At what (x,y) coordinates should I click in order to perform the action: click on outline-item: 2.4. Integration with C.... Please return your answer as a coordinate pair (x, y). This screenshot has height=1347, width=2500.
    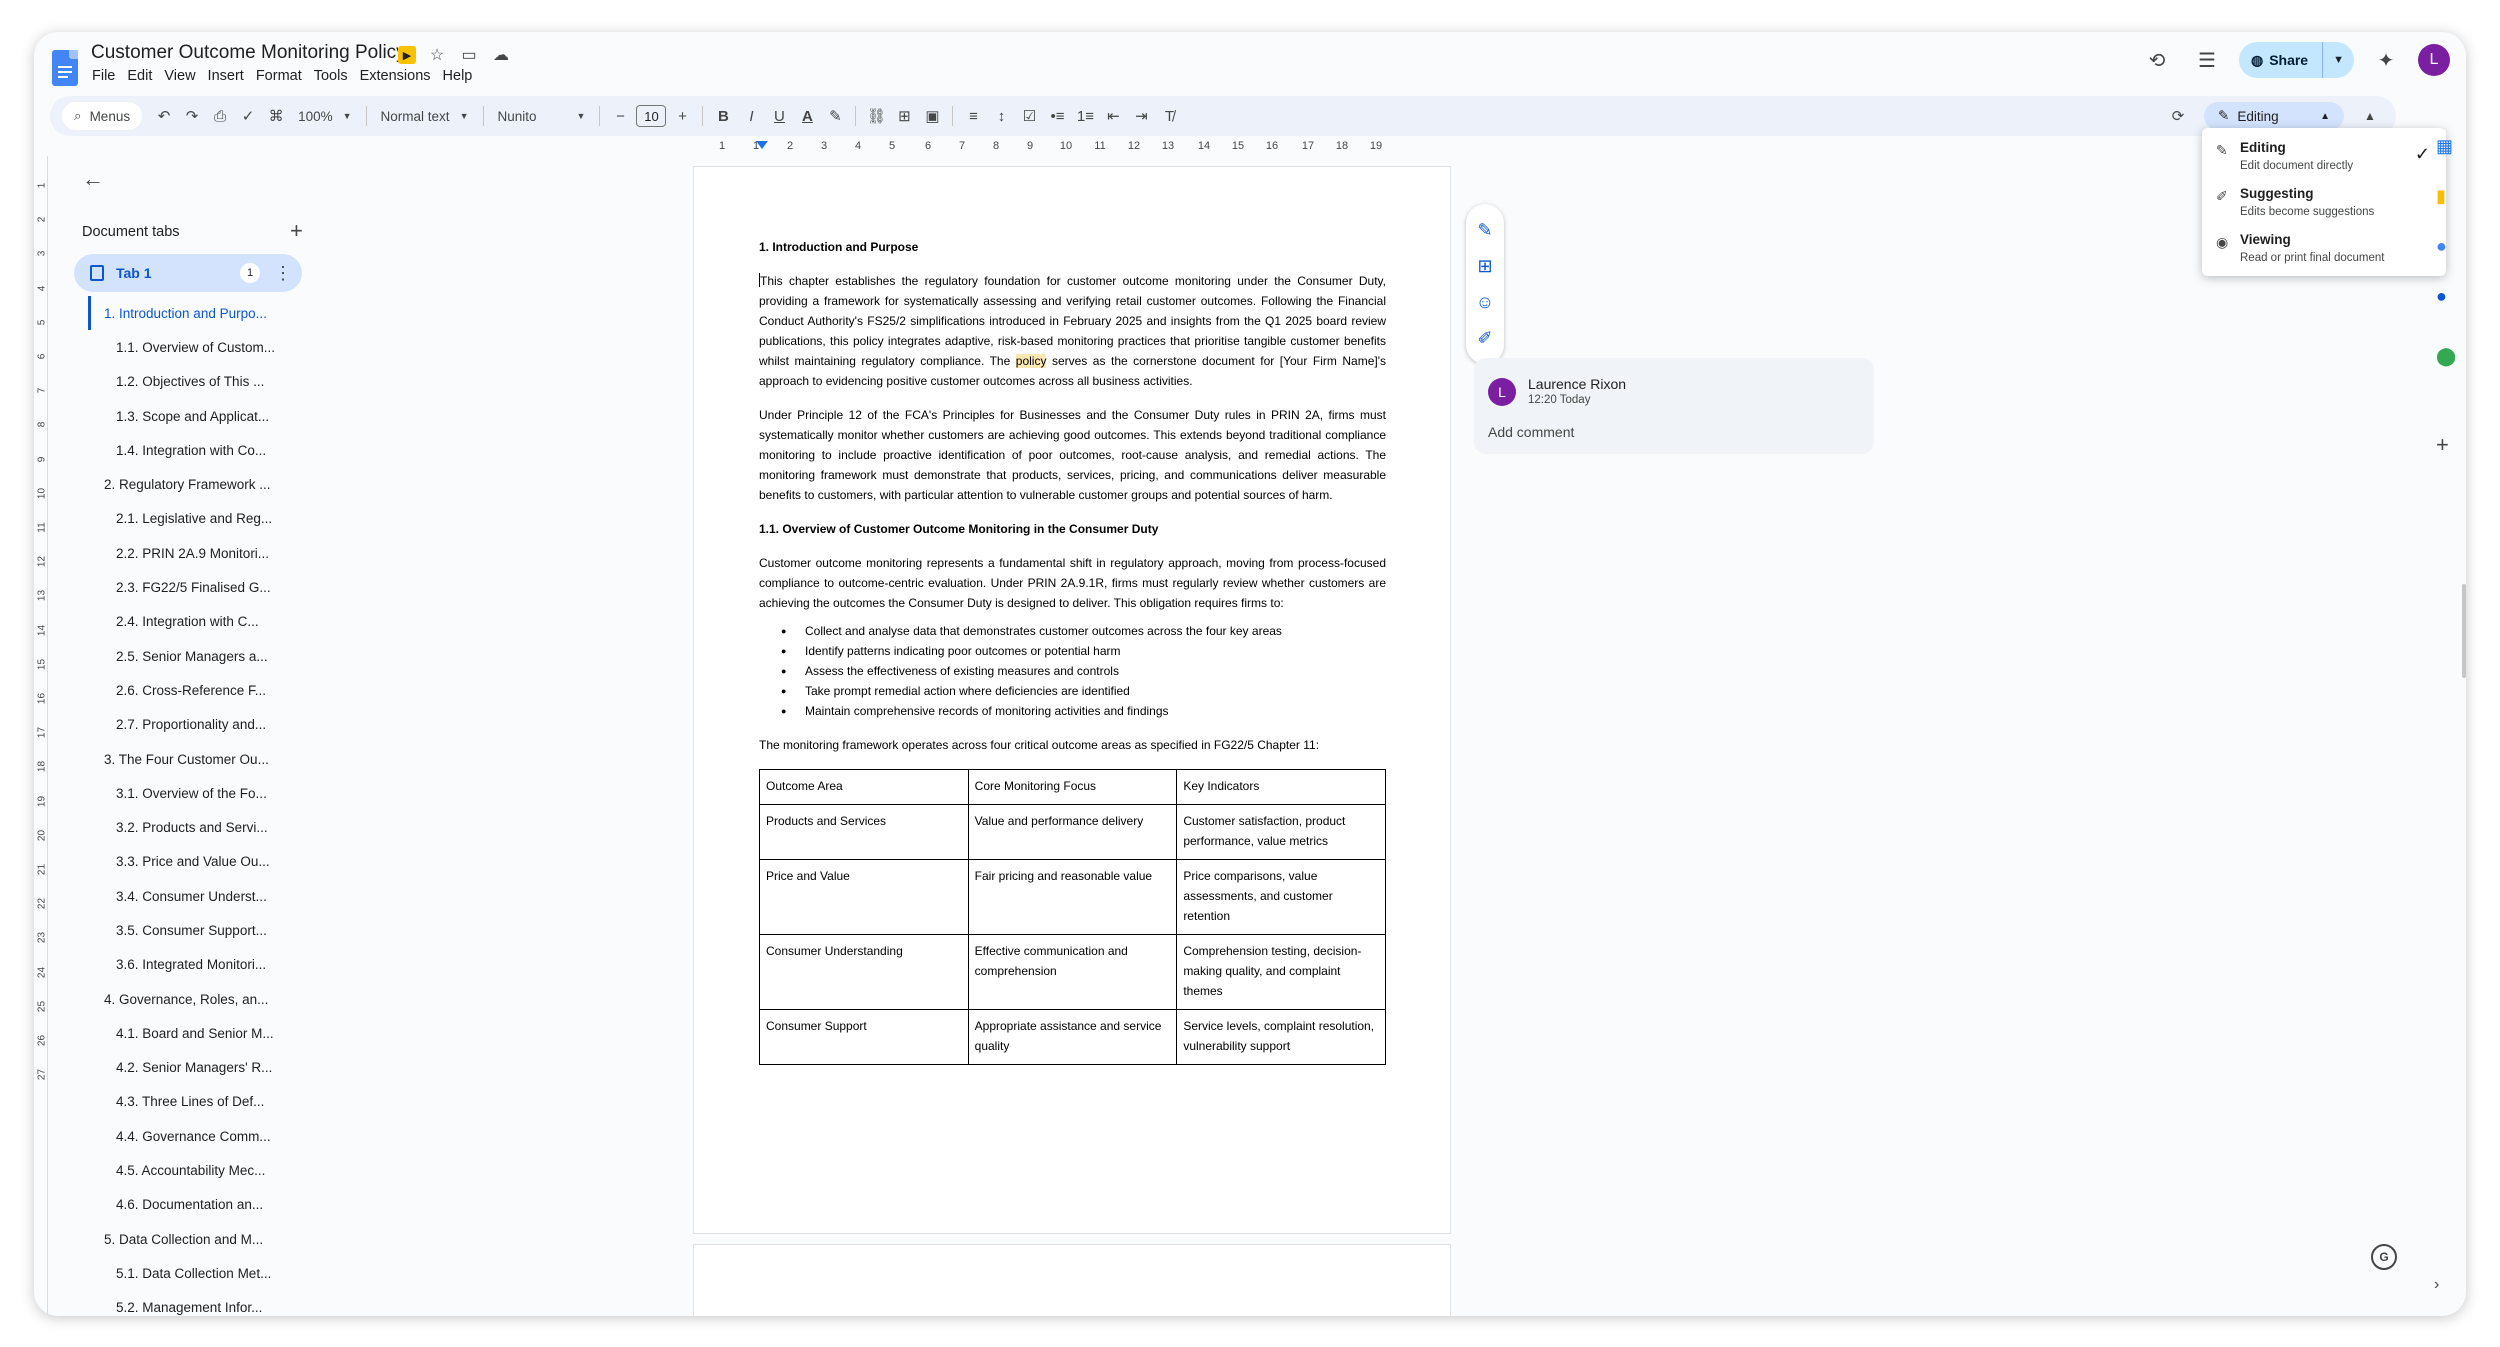
    Looking at the image, I should click on (194, 622).